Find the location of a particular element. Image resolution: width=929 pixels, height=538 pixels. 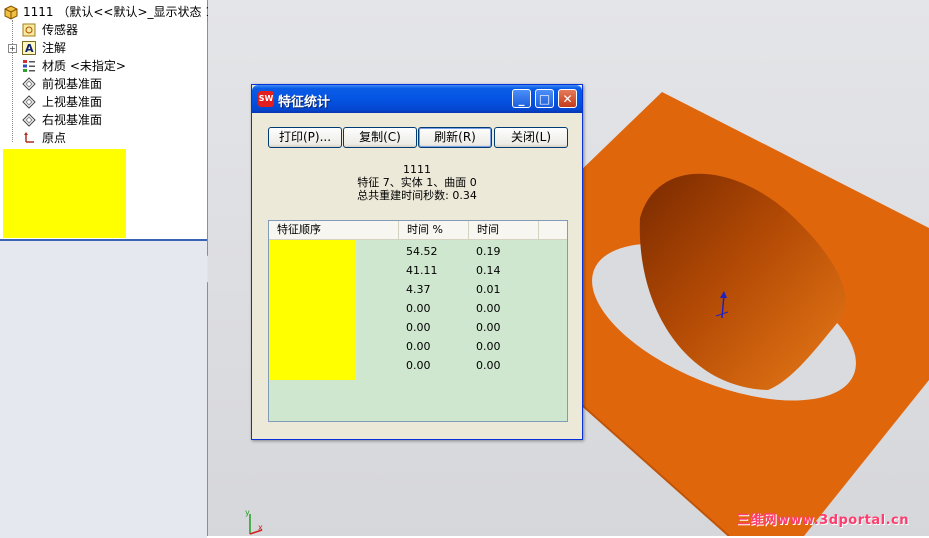

close-button: 关闭(L) is located at coordinates (531, 137).